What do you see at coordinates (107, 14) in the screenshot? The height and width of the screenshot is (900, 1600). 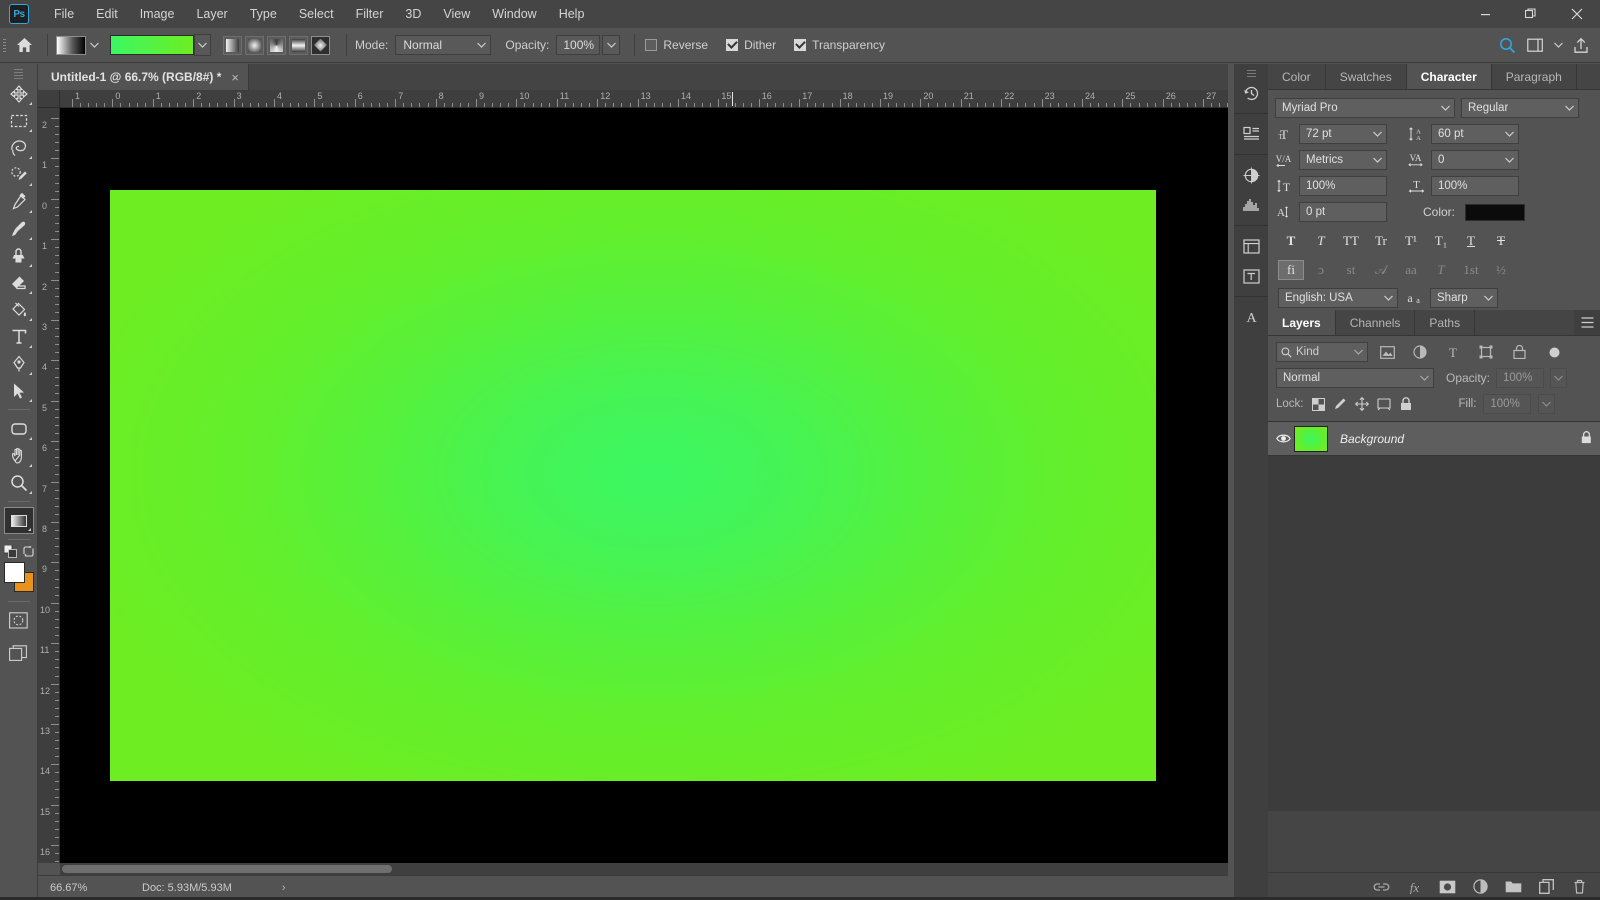 I see `menu-item-edit: Edit` at bounding box center [107, 14].